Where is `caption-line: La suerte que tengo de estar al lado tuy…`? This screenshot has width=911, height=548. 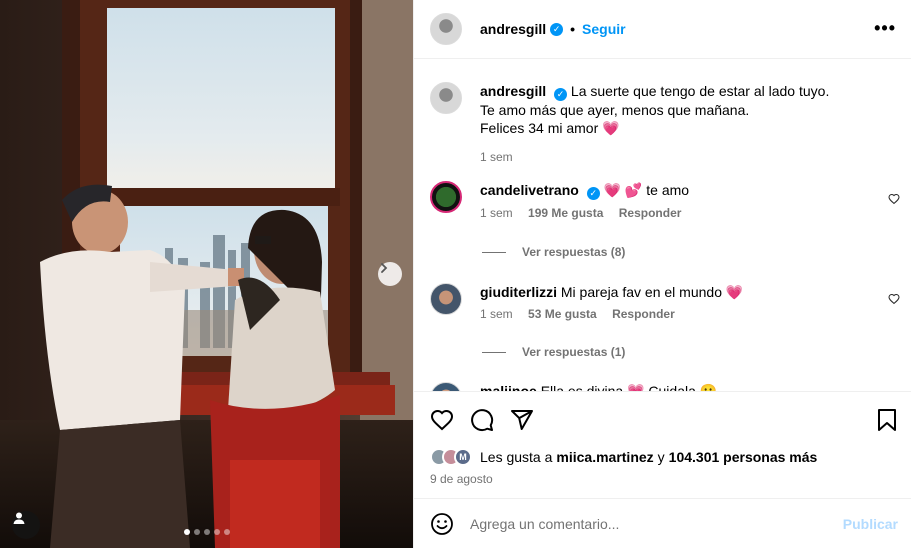 caption-line: La suerte que tengo de estar al lado tuy… is located at coordinates (700, 91).